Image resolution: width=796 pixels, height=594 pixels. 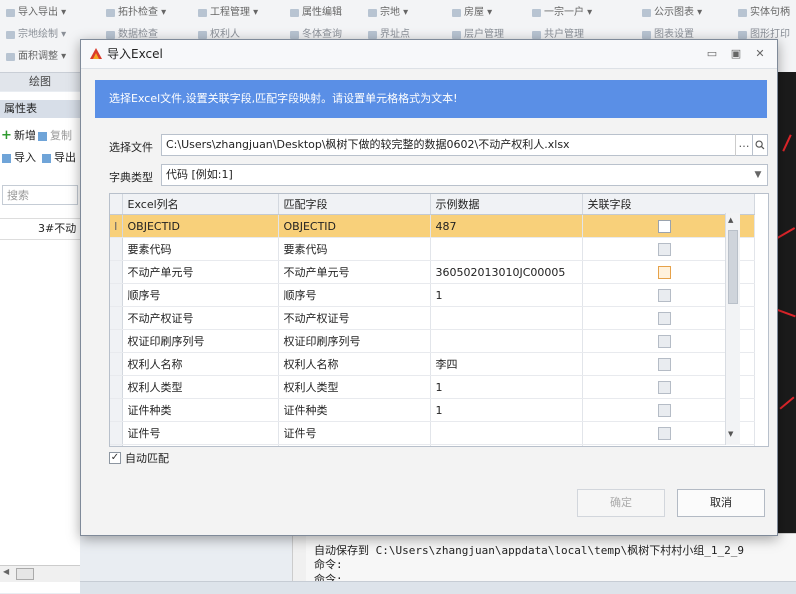 What do you see at coordinates (200, 364) in the screenshot?
I see `excel-column-cell: 权利人名称` at bounding box center [200, 364].